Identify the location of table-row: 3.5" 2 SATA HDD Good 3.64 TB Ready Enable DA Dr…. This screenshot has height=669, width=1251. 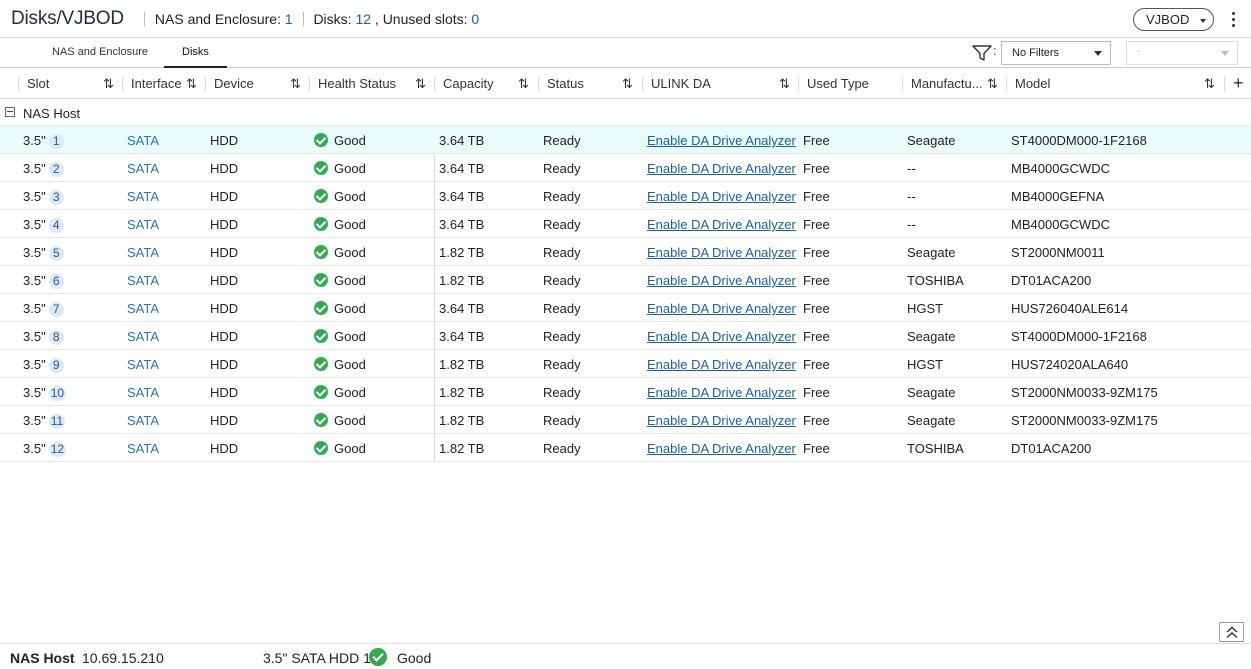
(625, 168).